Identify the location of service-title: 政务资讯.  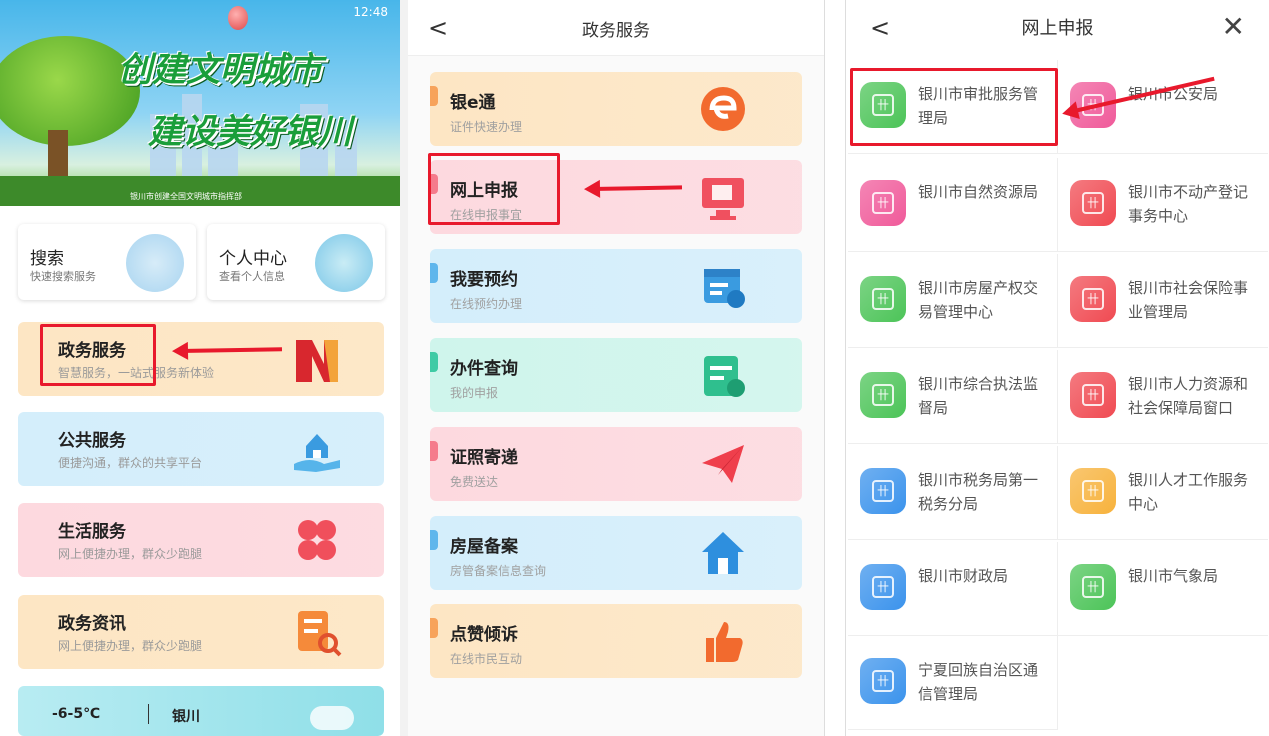
(92, 624).